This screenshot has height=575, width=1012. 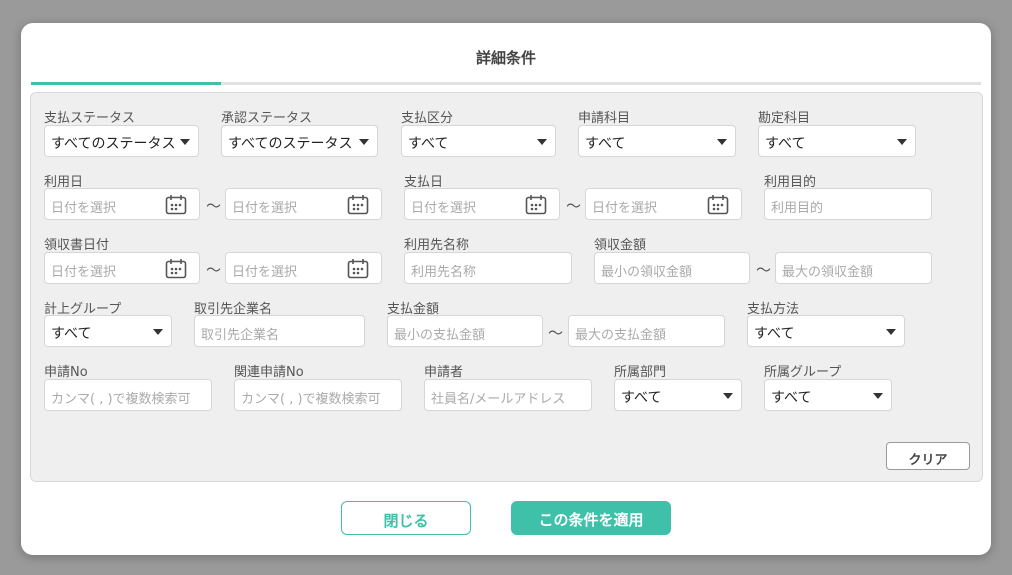 I want to click on partner-company-input: 取引先企業名, so click(x=279, y=331).